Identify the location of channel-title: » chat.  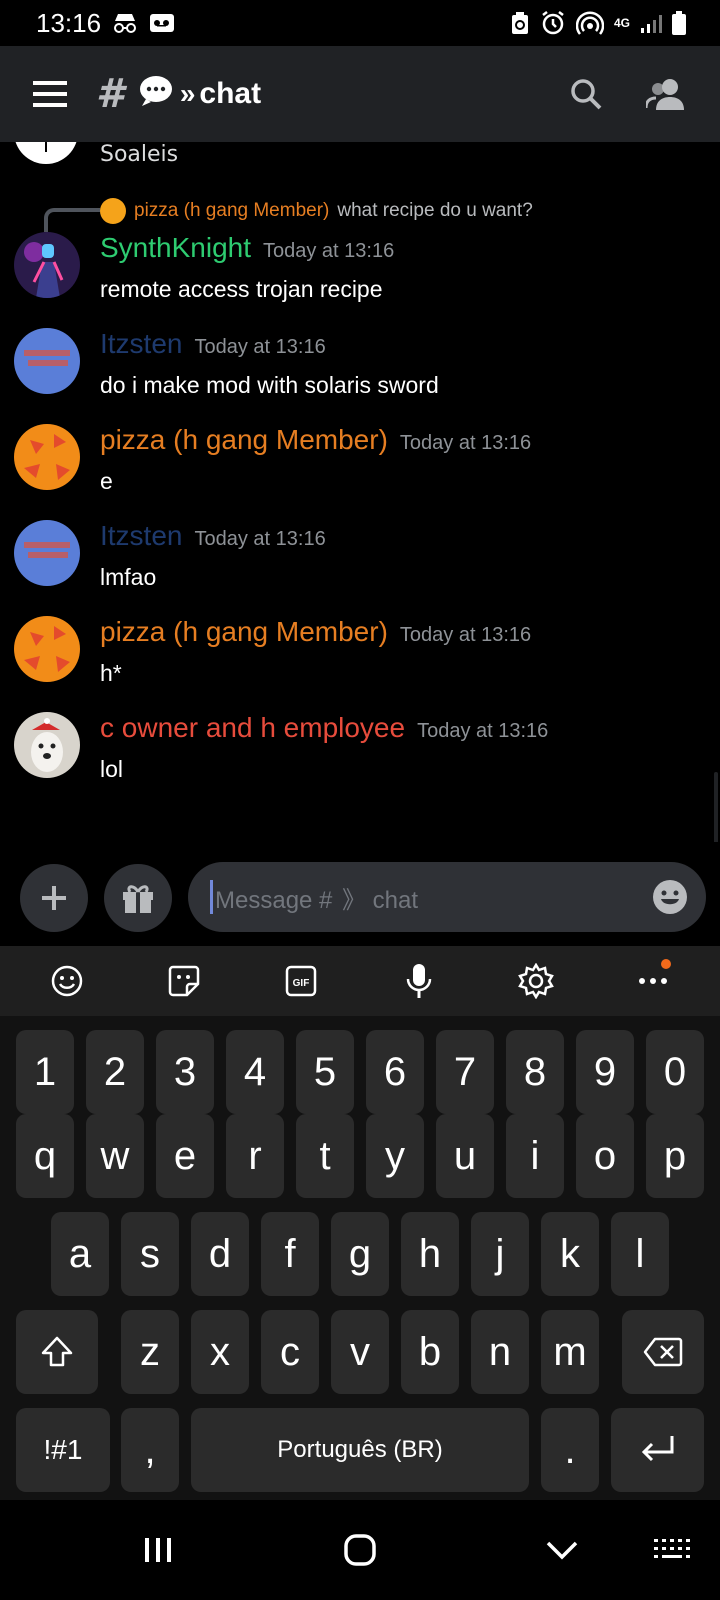
(199, 94).